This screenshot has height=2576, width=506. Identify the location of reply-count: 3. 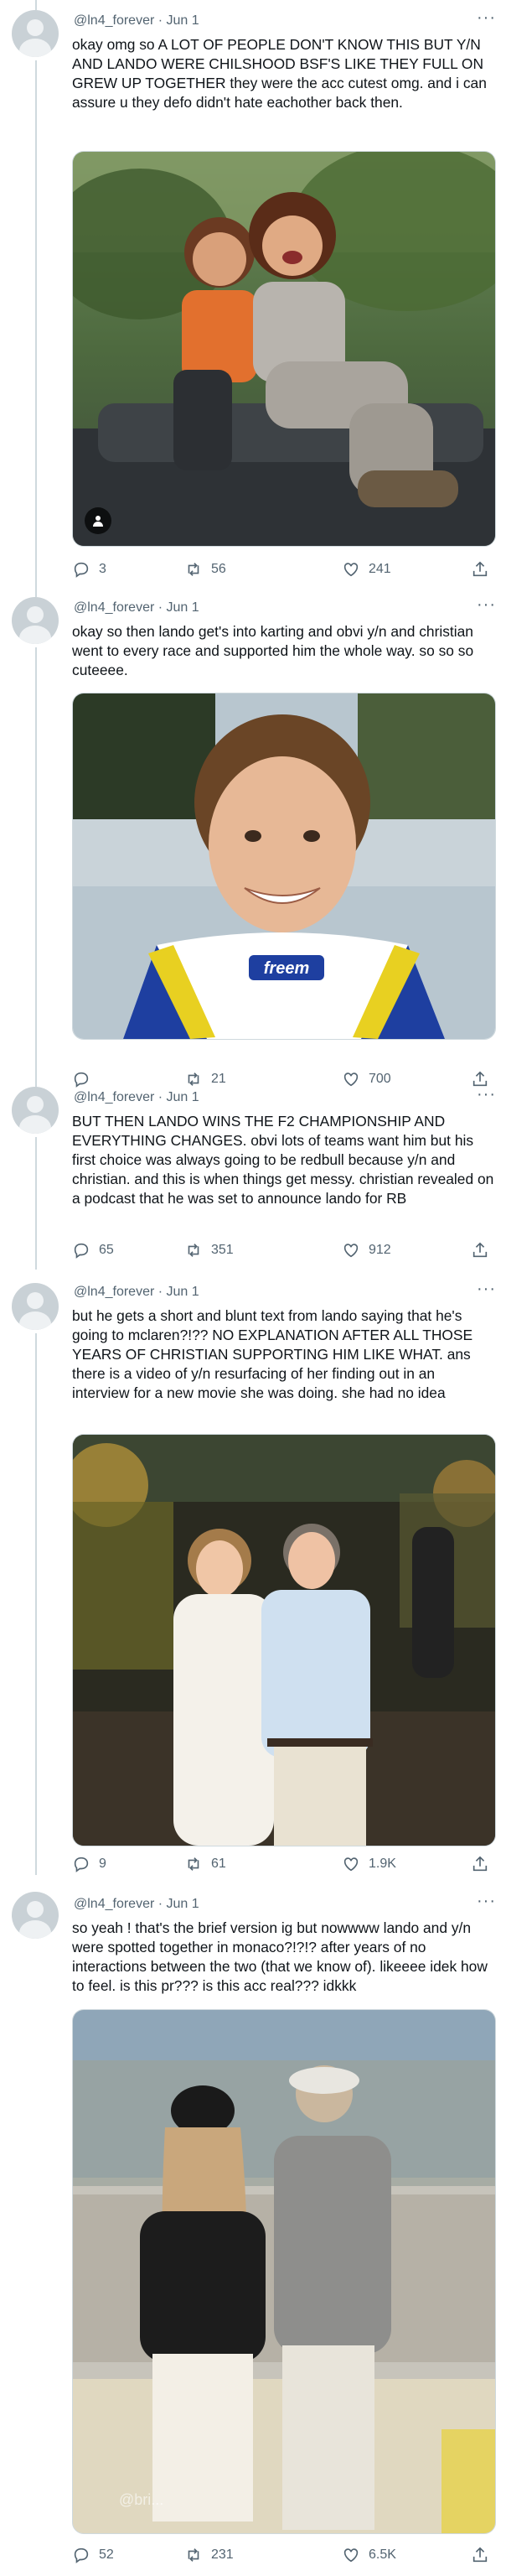
(102, 569).